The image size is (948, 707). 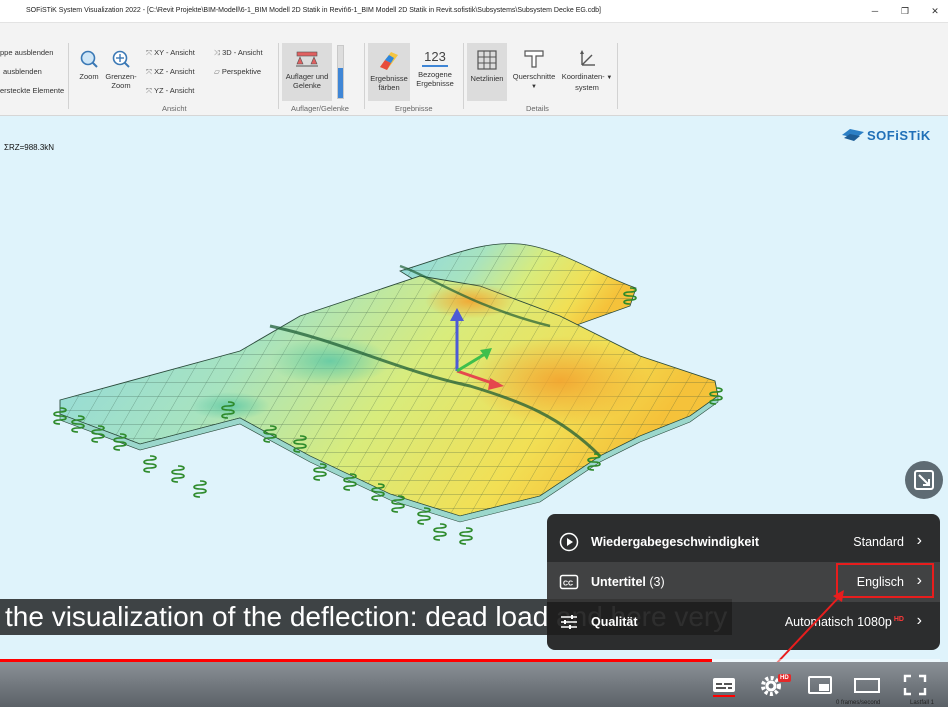 I want to click on svg-text: CC, so click(x=568, y=584).